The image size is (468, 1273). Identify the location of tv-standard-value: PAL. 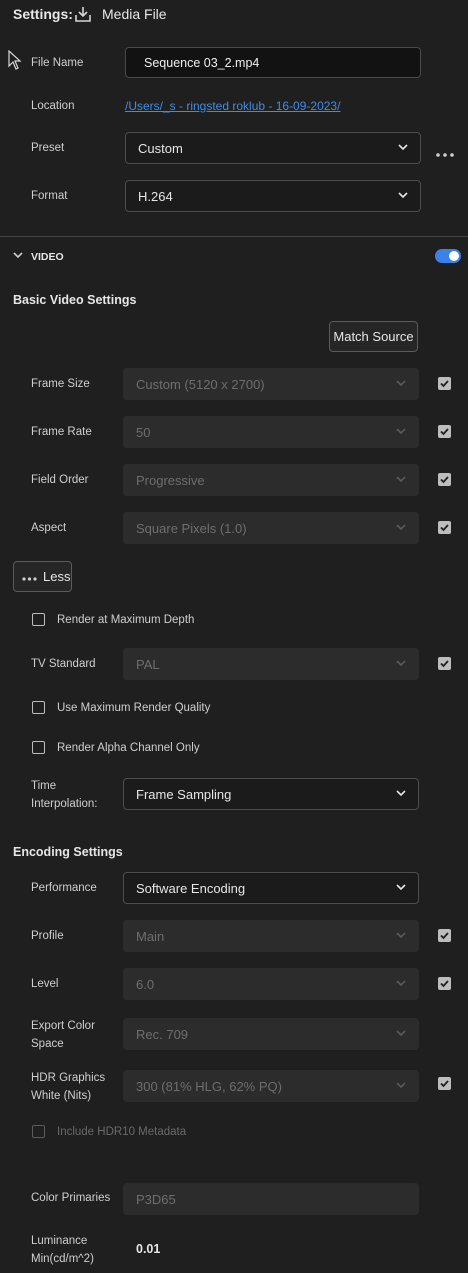
(148, 664).